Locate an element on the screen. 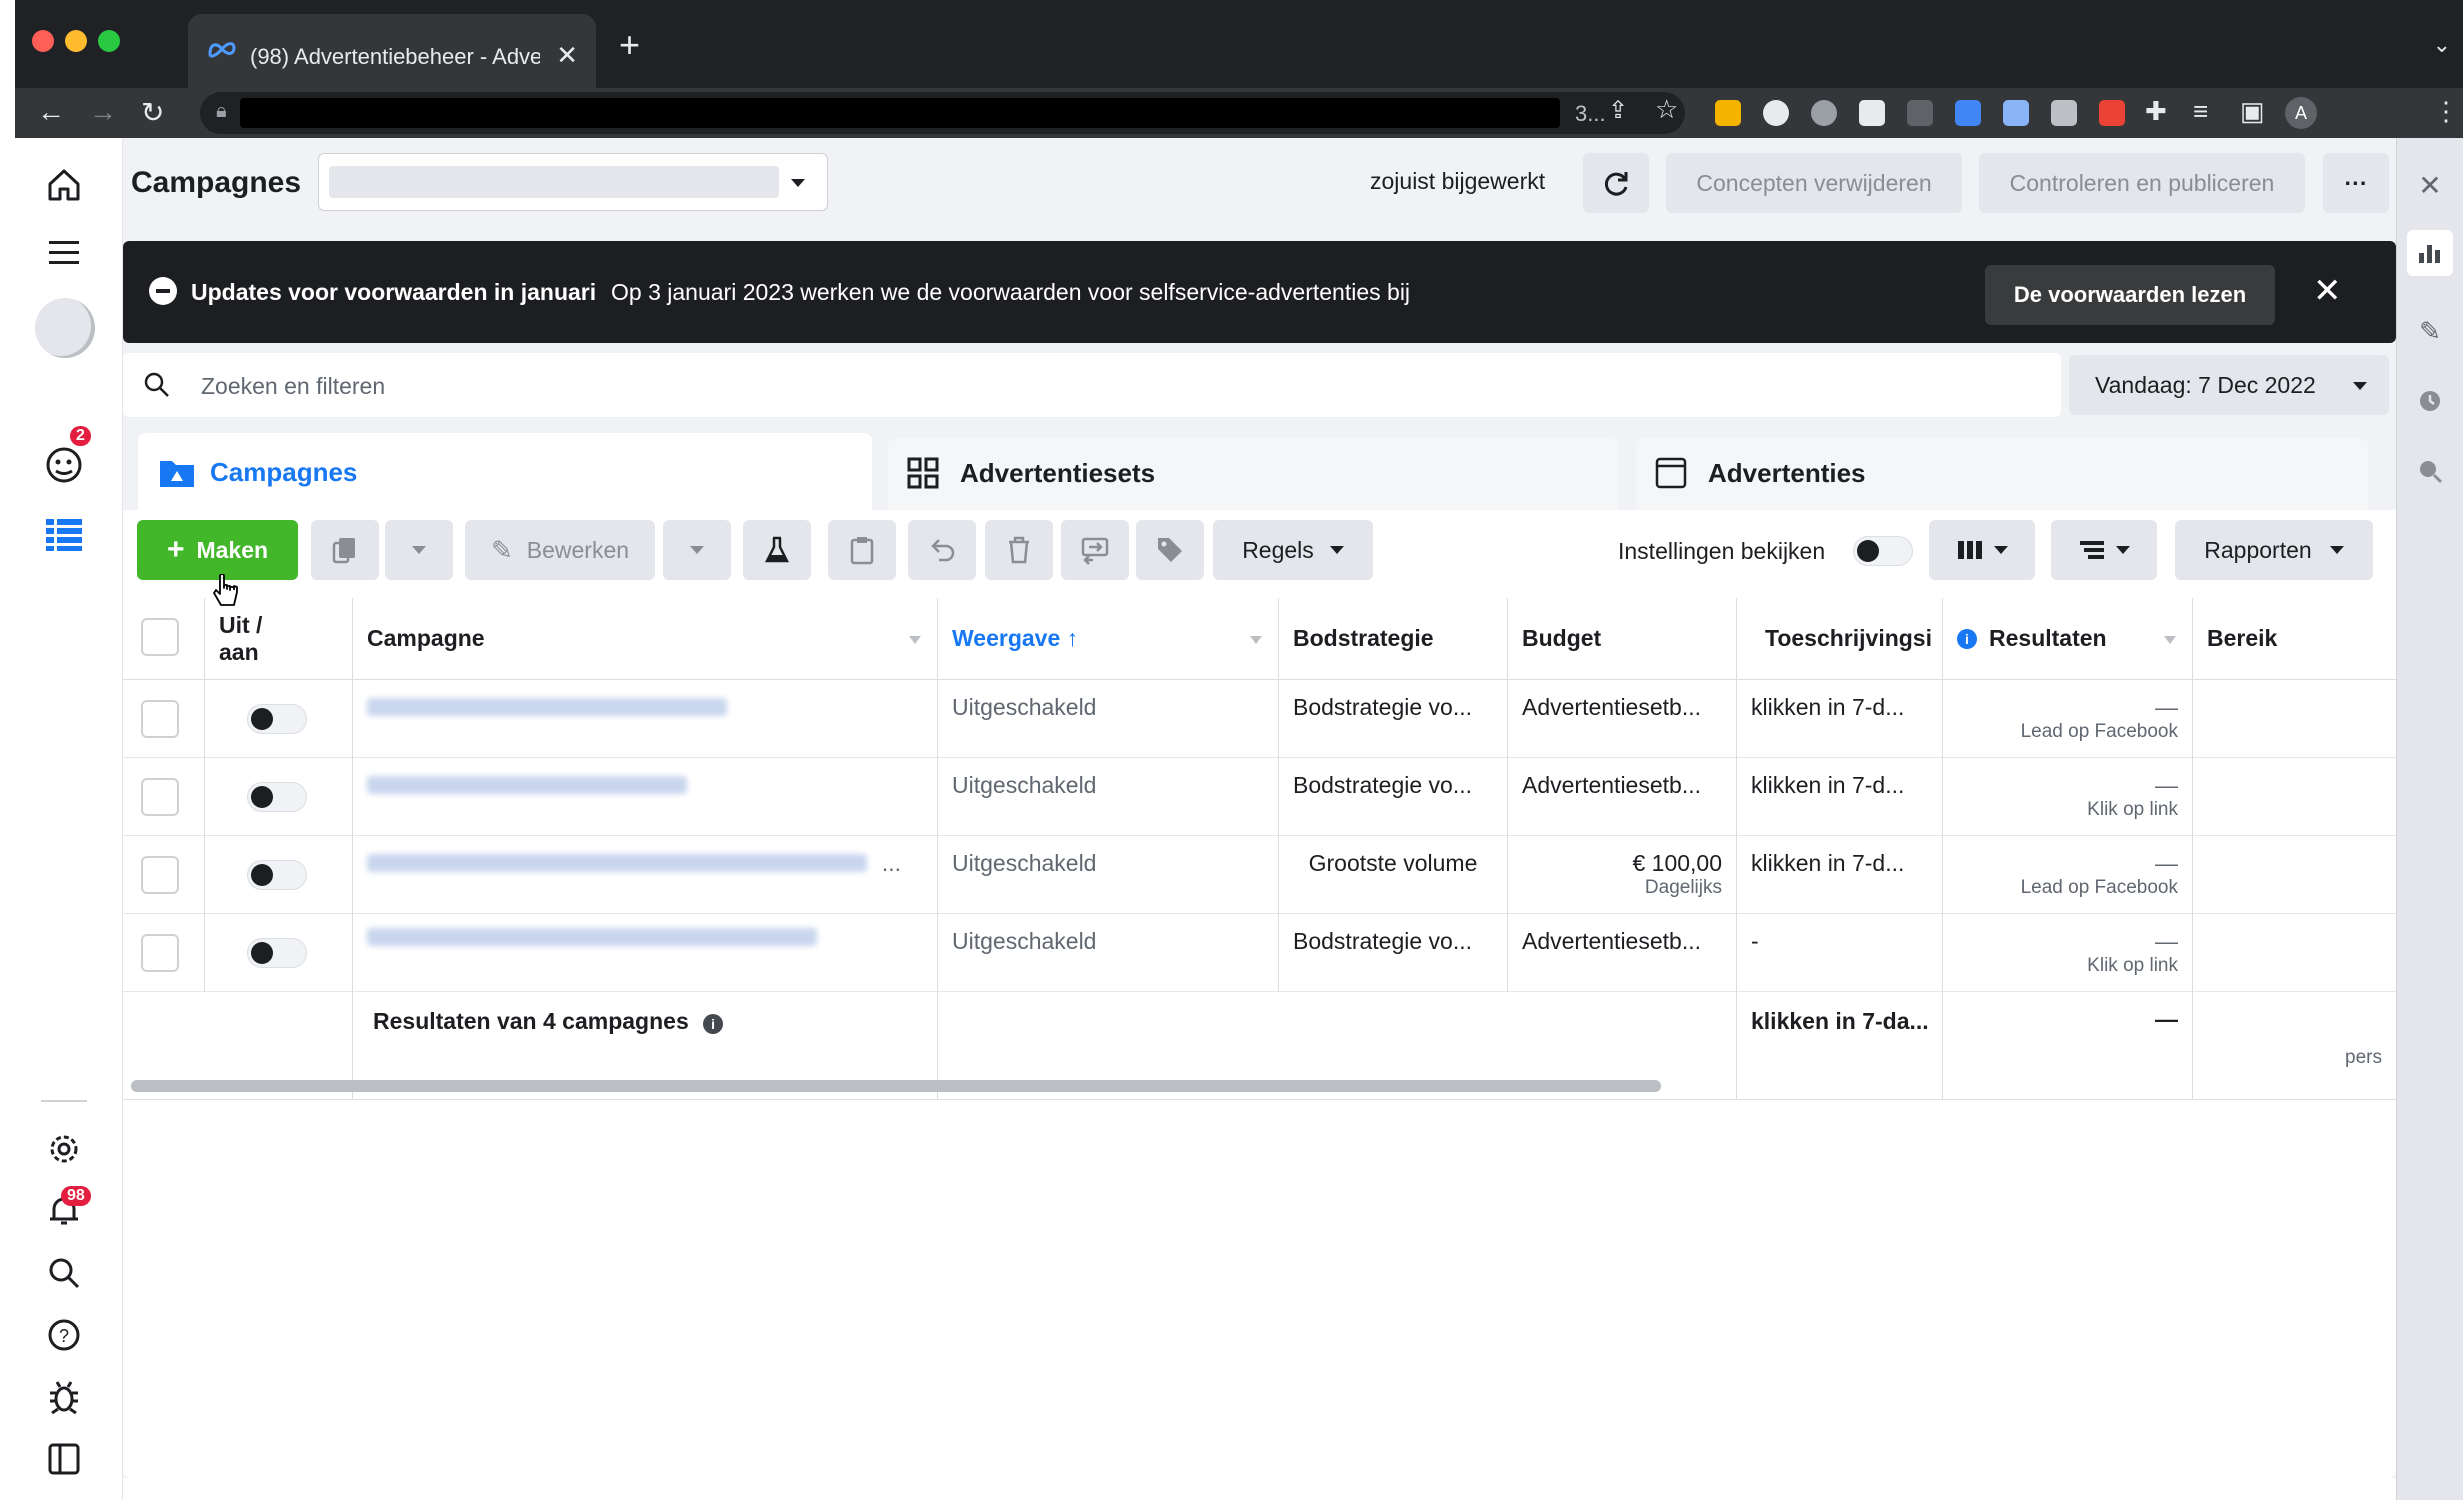 Image resolution: width=2463 pixels, height=1500 pixels. collapse-panel-icon is located at coordinates (64, 1459).